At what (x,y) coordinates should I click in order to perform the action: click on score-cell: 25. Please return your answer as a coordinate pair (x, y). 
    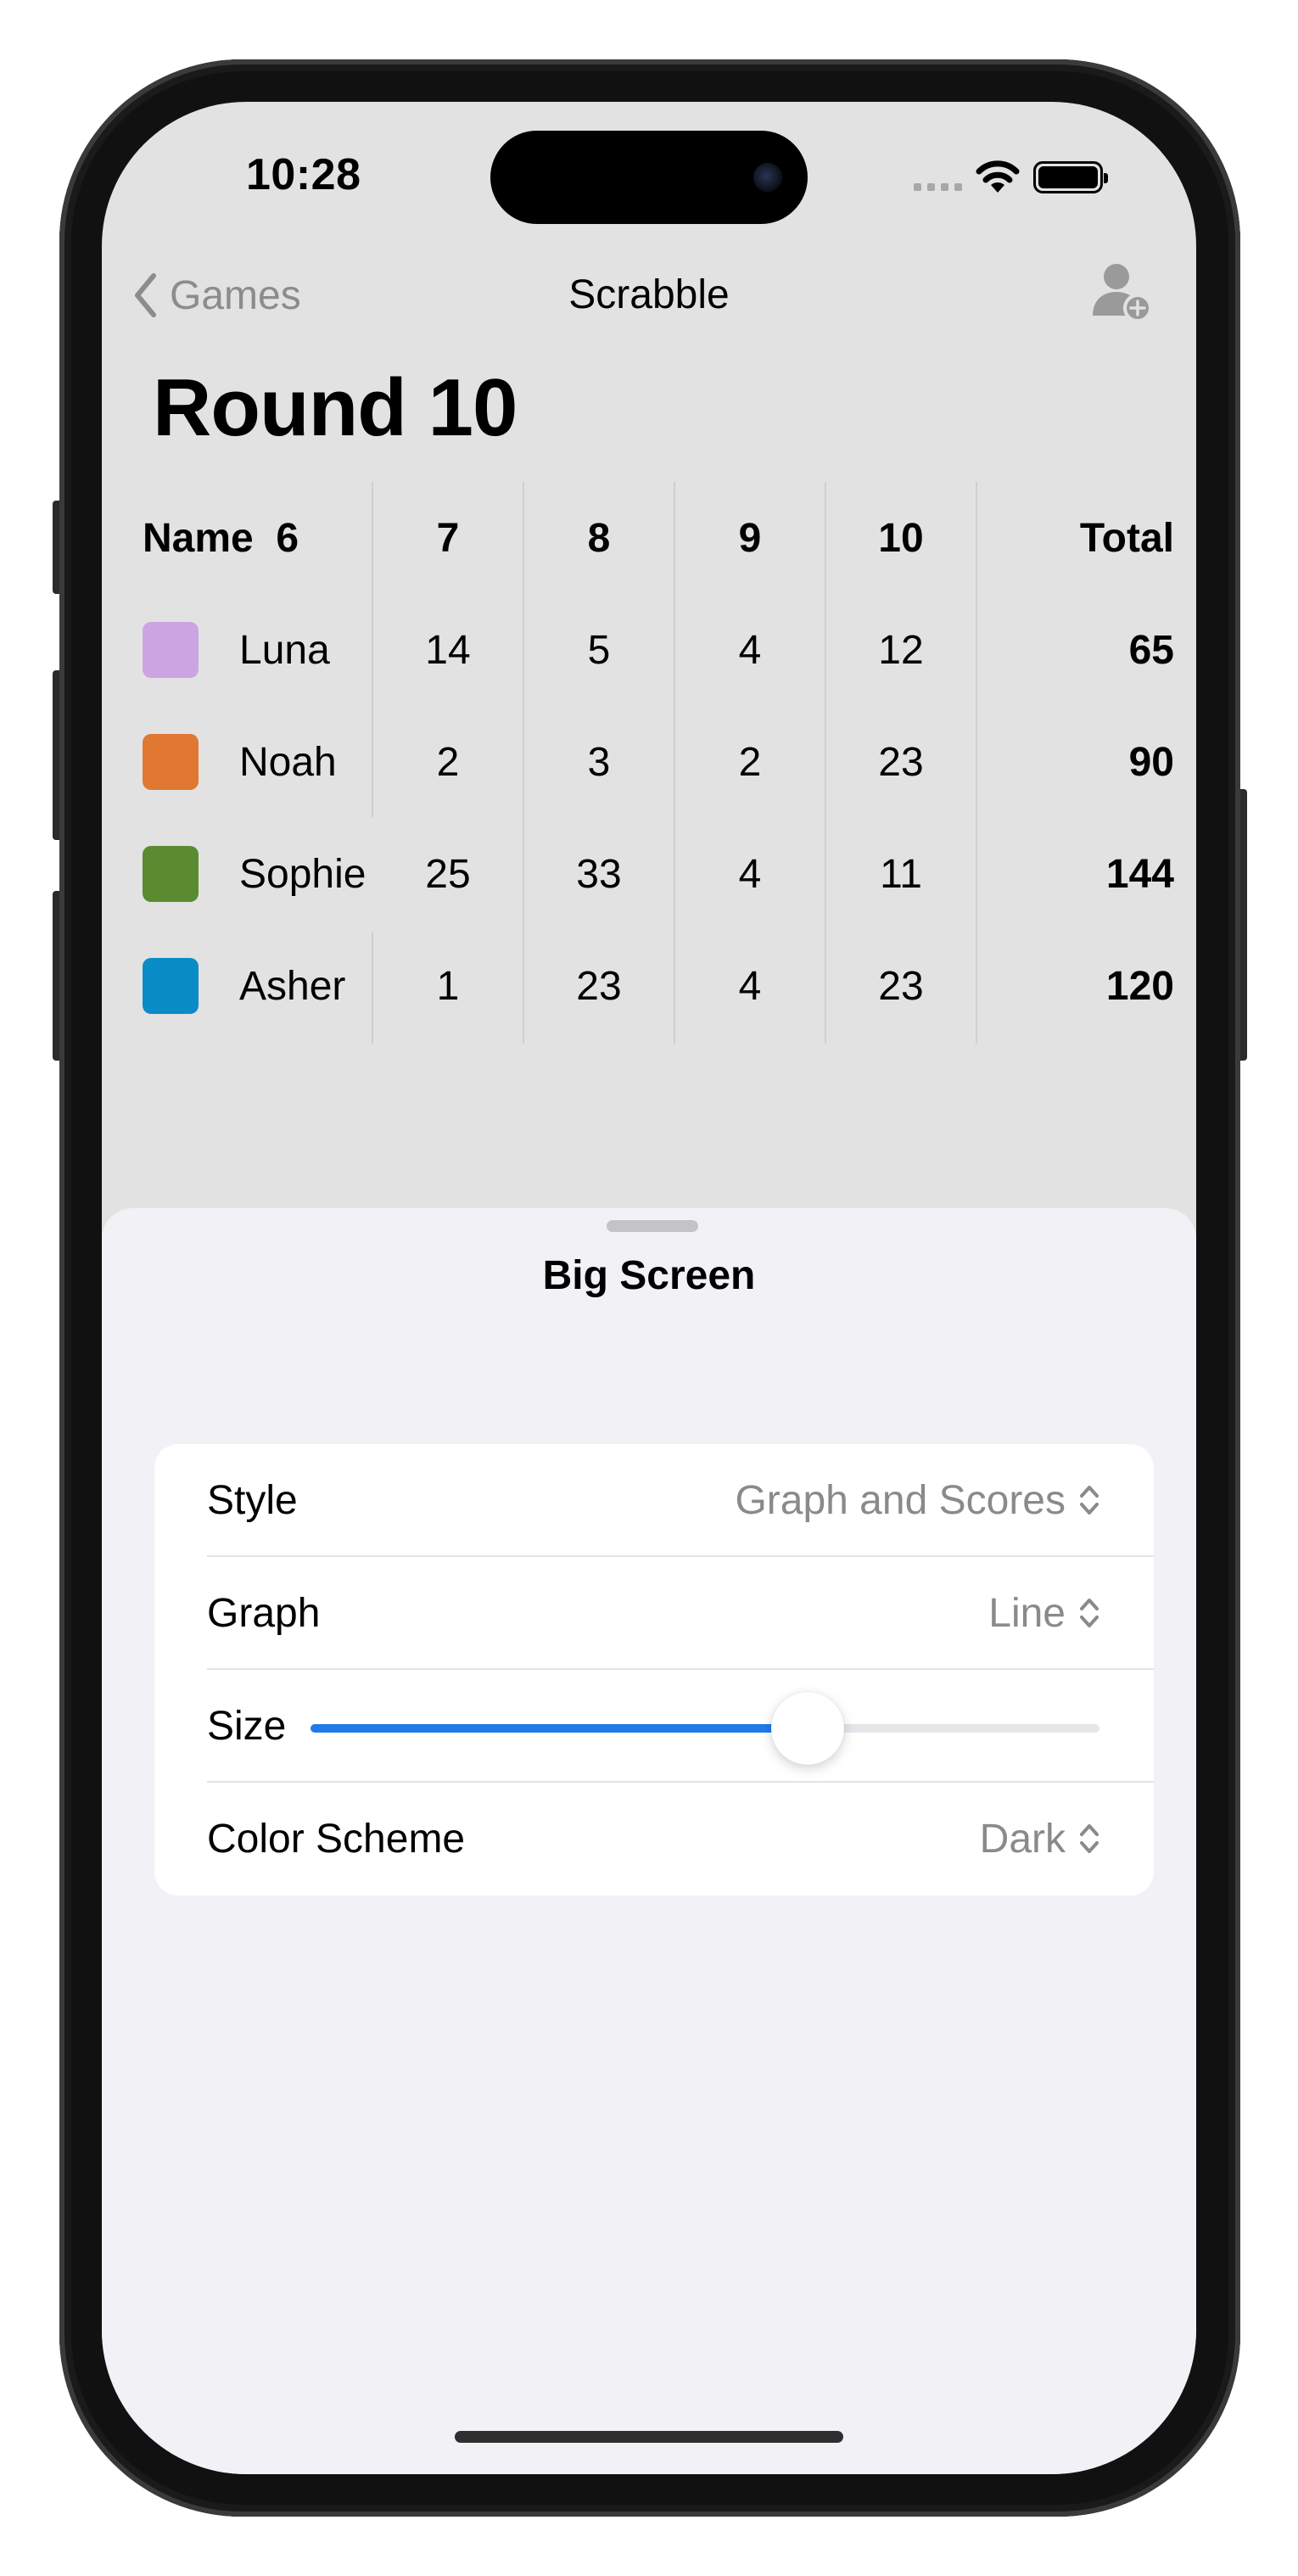
    Looking at the image, I should click on (448, 874).